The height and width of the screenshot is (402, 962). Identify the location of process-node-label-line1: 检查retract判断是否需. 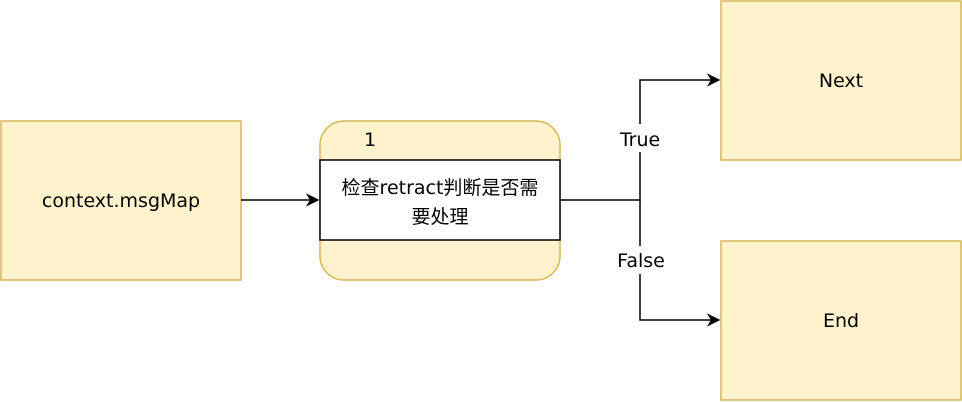
(440, 188).